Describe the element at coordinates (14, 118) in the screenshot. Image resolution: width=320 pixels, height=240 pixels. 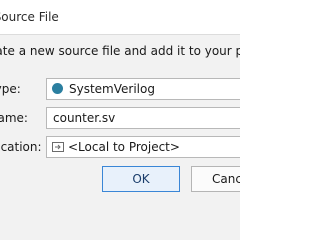
I see `file-name-label: File name:` at that location.